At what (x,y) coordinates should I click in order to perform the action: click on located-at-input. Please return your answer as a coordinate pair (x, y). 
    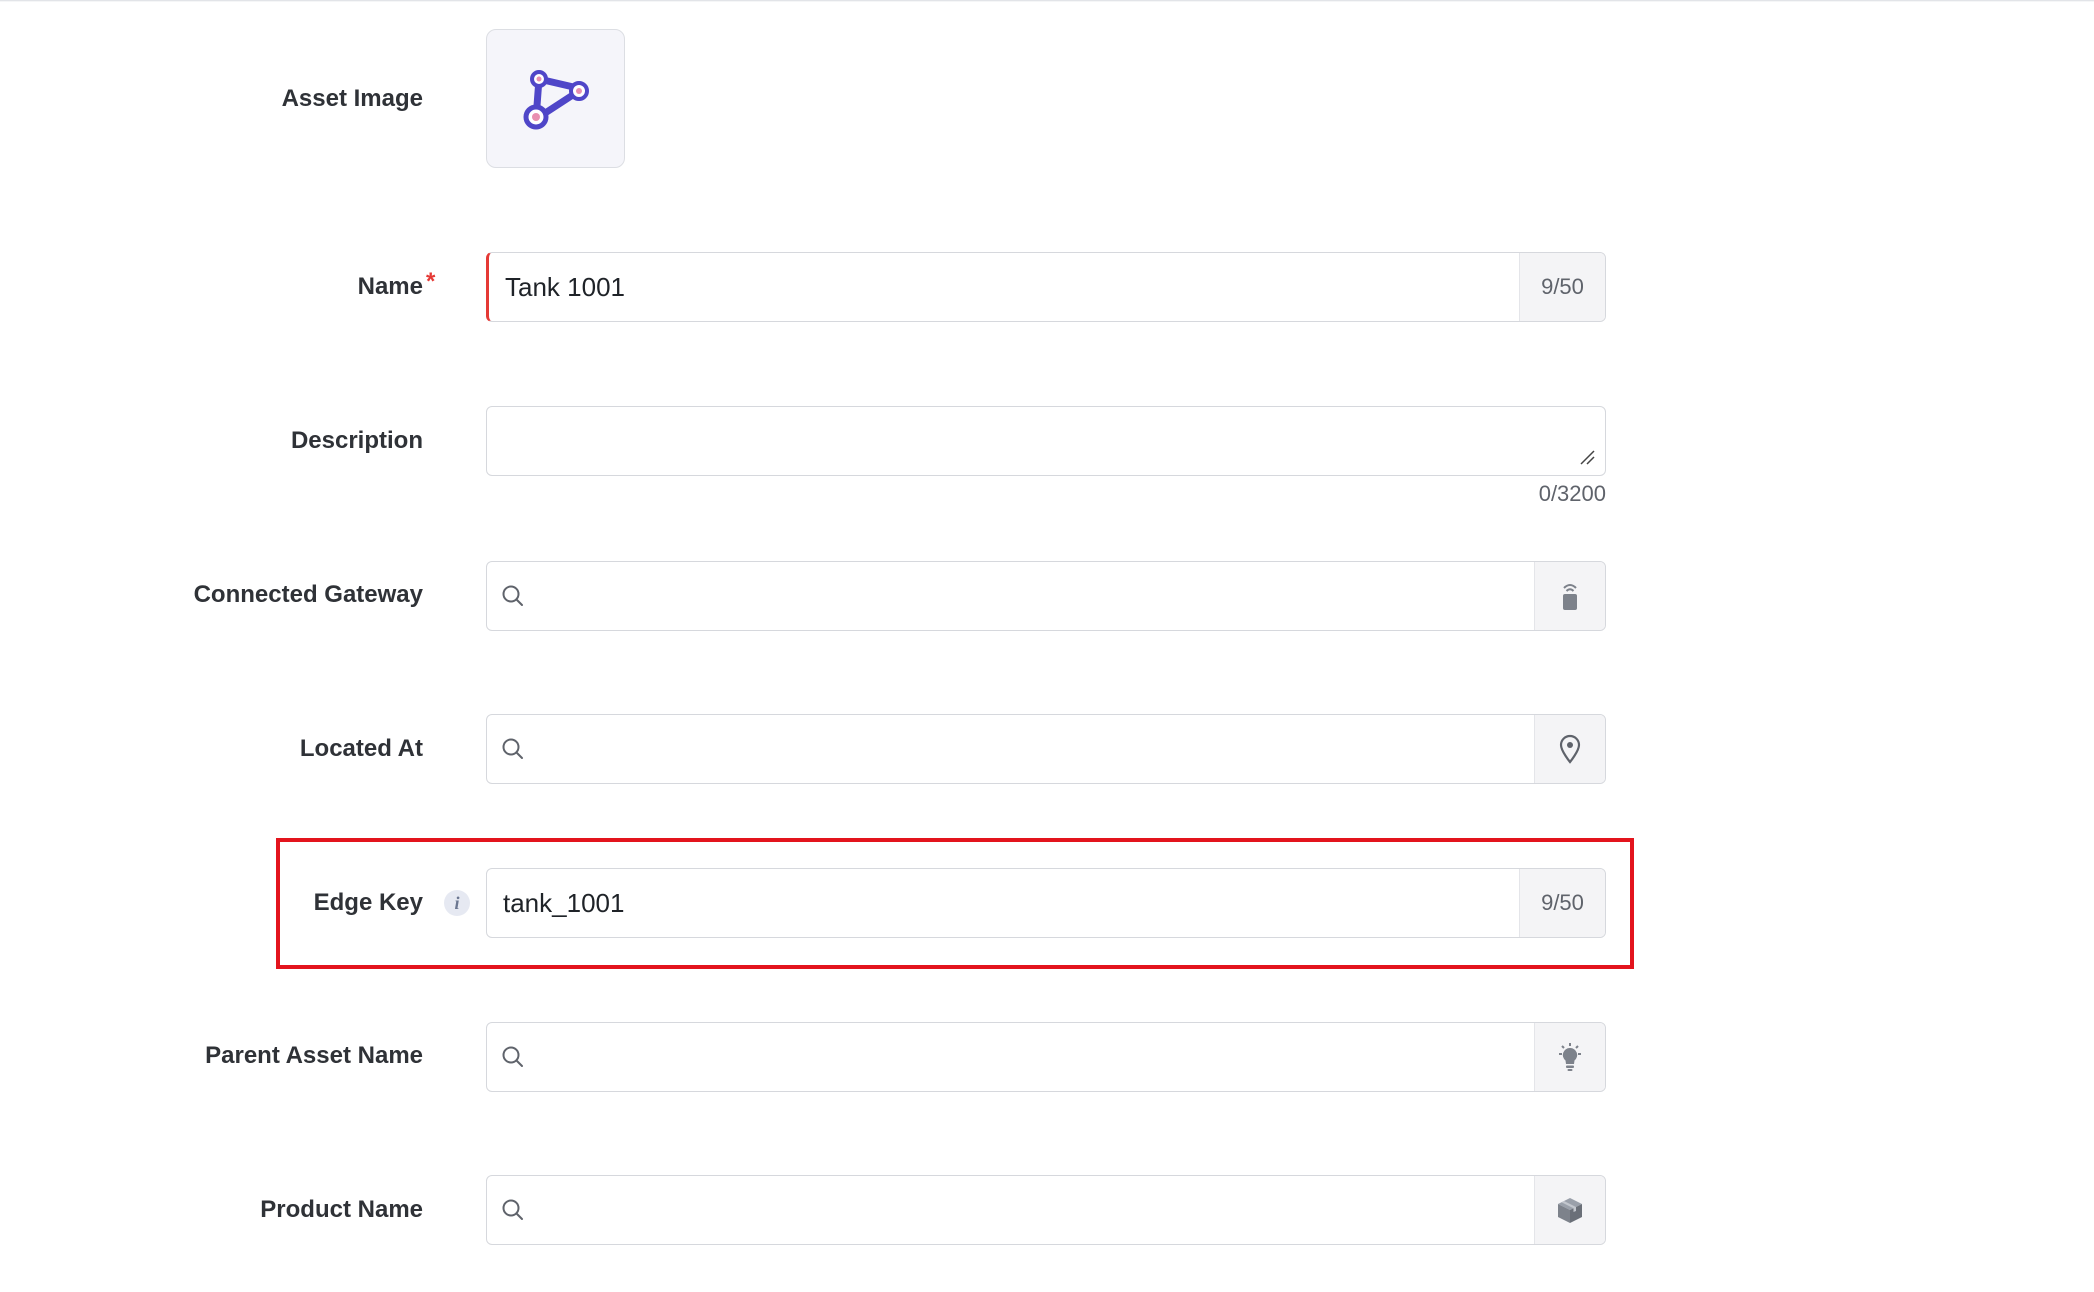
    Looking at the image, I should click on (1030, 749).